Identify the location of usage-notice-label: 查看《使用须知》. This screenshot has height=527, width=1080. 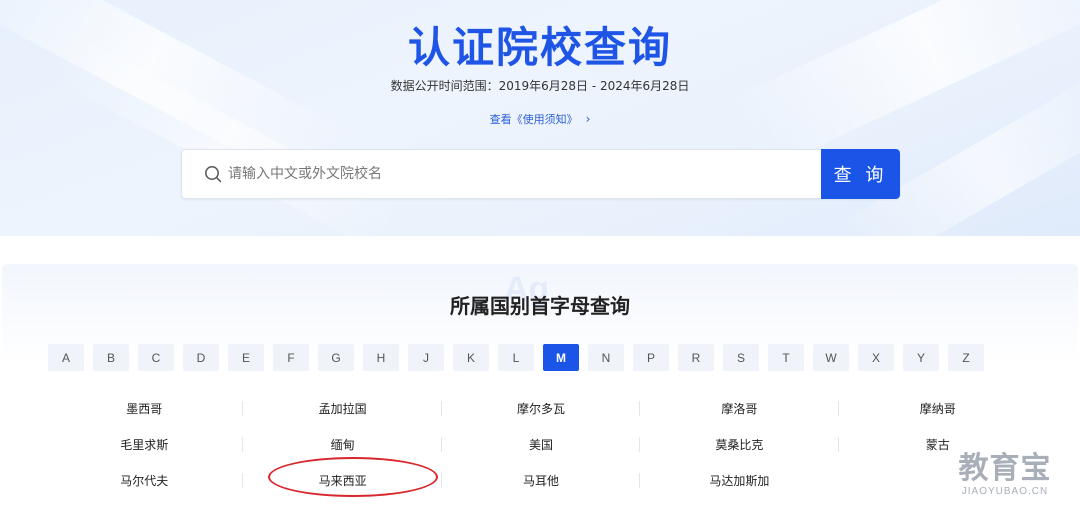
(534, 119).